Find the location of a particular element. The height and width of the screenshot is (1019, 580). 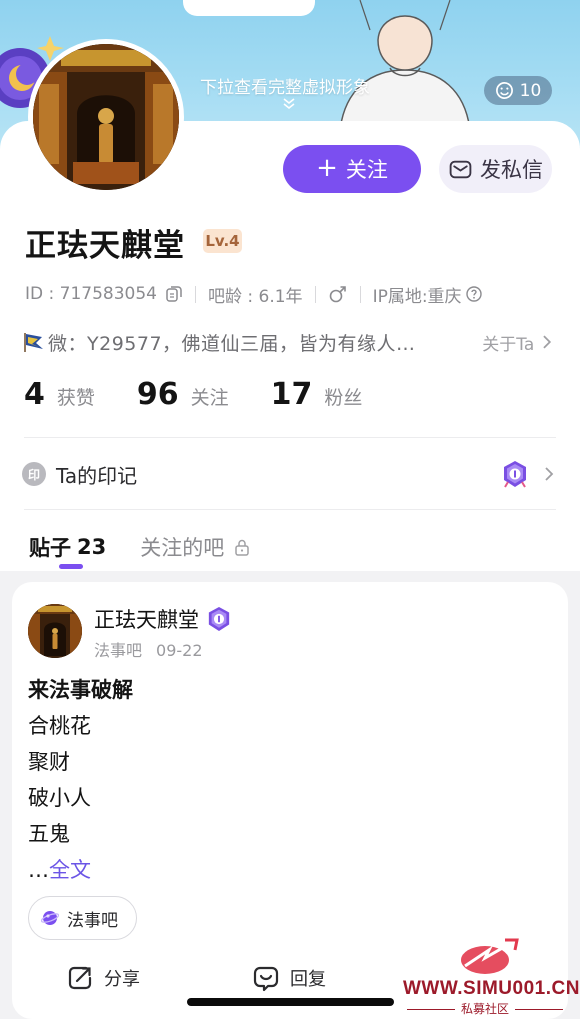

virtual-avatar-figure is located at coordinates (405, 65).